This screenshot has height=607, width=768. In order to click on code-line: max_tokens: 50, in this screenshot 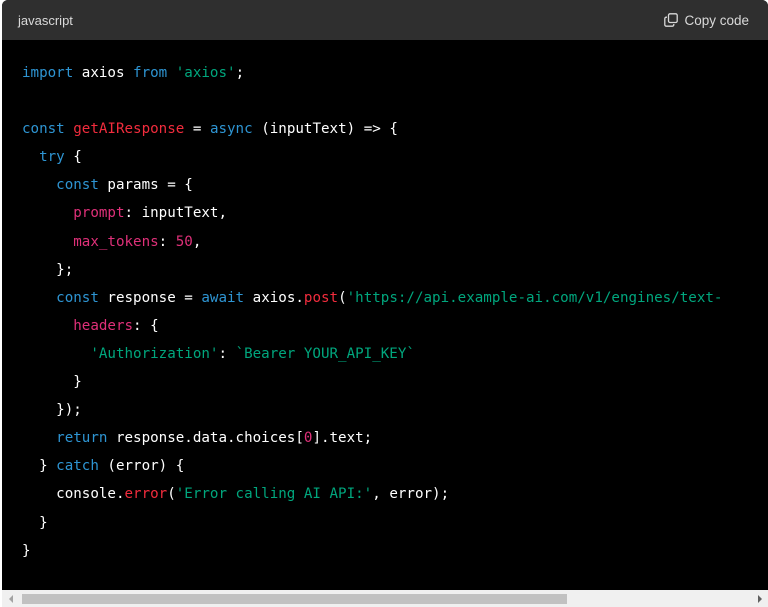, I will do `click(372, 242)`.